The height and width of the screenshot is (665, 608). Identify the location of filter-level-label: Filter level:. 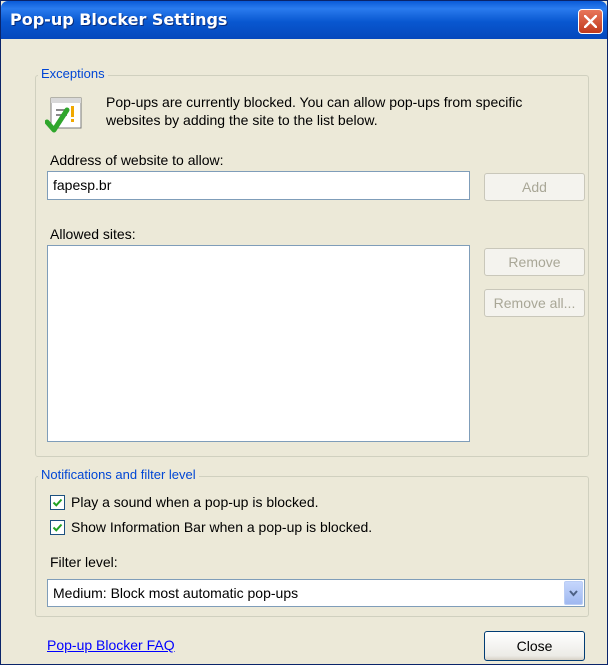
(84, 562).